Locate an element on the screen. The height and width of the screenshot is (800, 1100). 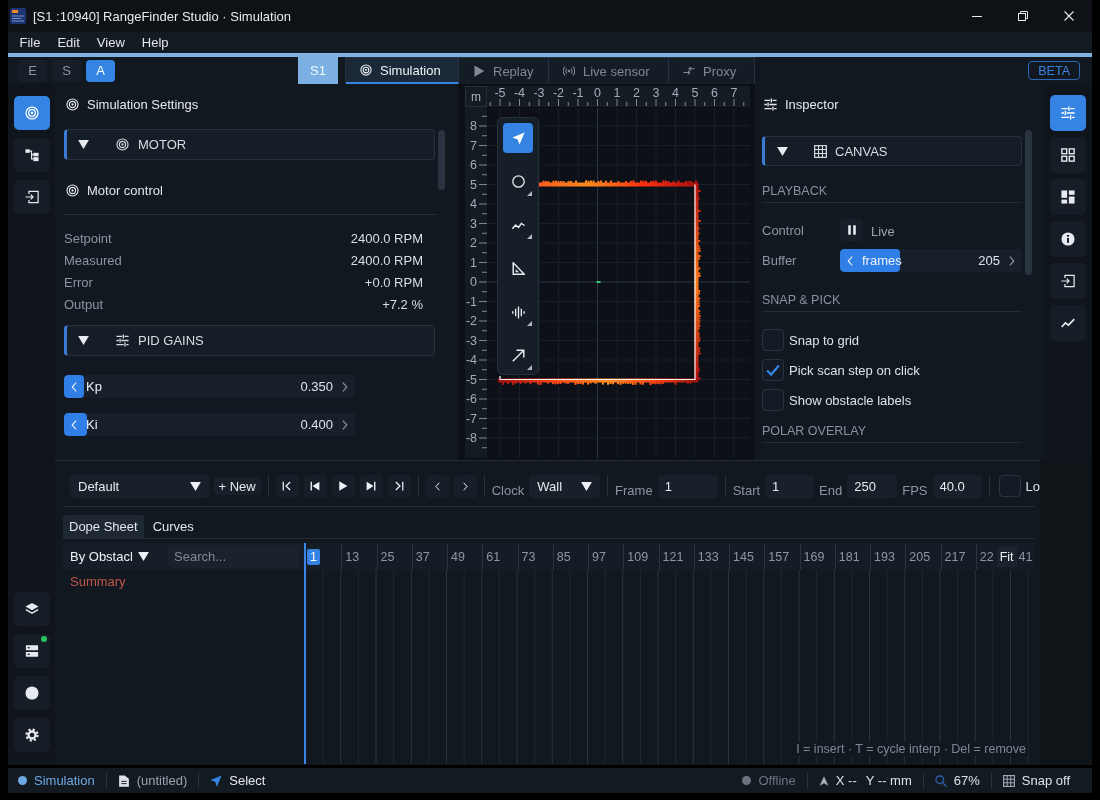
number-field: 250 is located at coordinates (872, 486).